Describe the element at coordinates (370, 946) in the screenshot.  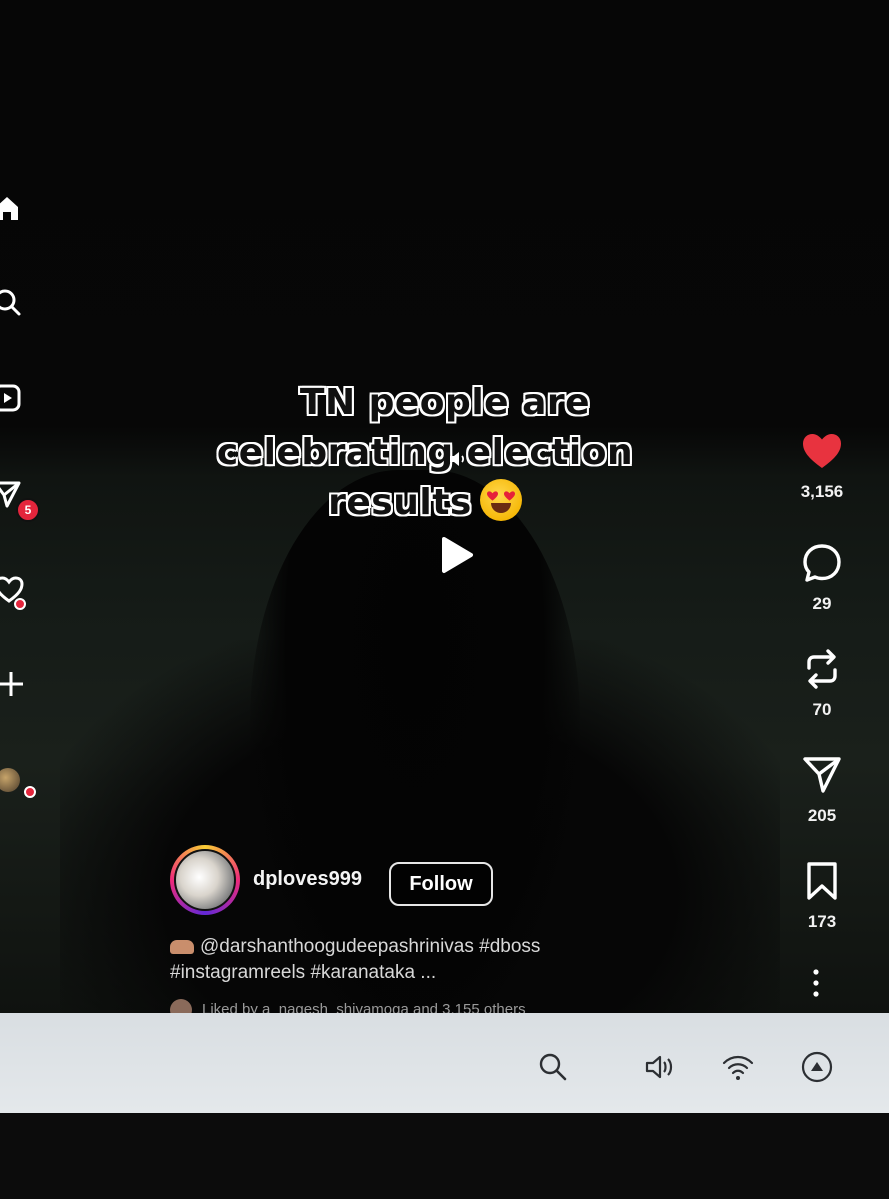
I see `caption-line-1: @darshanthoogudeepashrinivas #dboss` at that location.